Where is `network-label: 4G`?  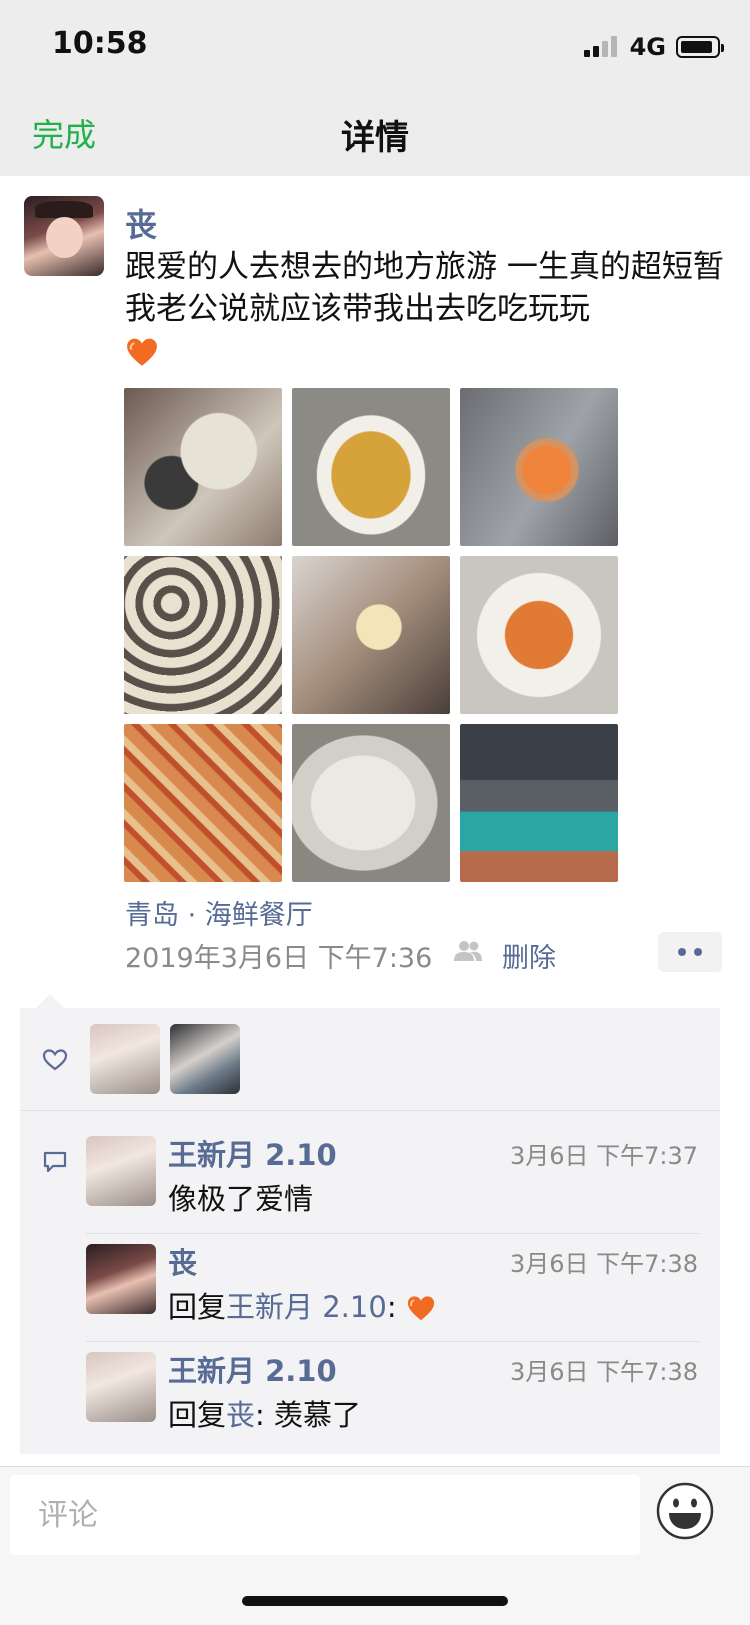
network-label: 4G is located at coordinates (647, 47).